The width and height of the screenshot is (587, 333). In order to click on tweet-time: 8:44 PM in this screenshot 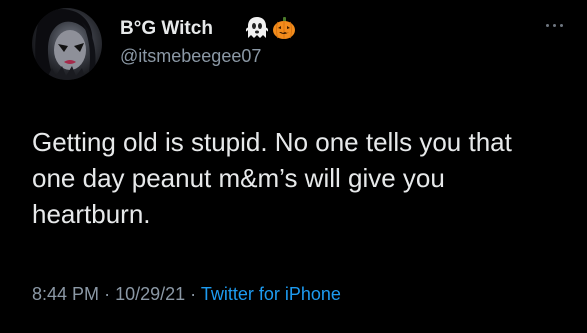, I will do `click(65, 294)`.